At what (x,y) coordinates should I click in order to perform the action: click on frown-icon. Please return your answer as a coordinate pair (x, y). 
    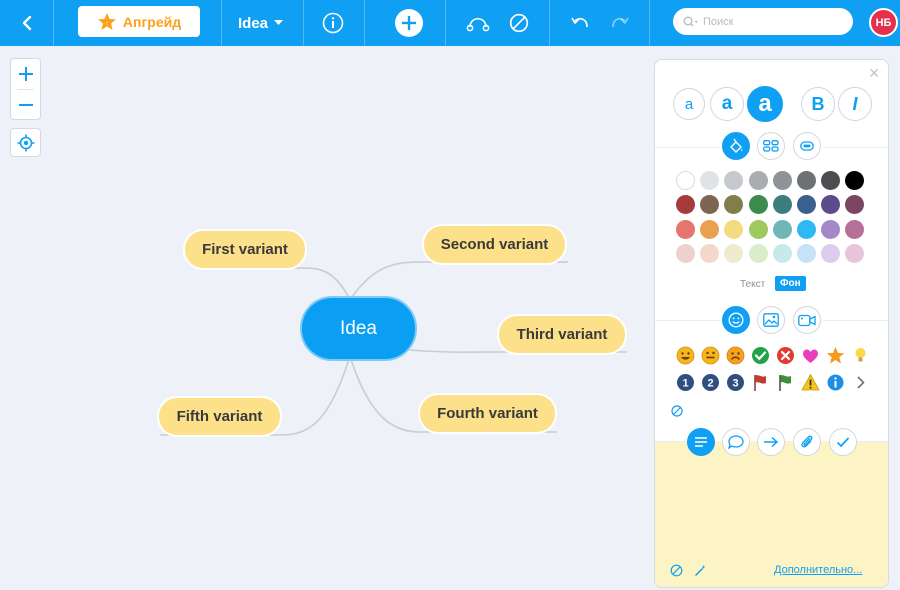
    Looking at the image, I should click on (735, 355).